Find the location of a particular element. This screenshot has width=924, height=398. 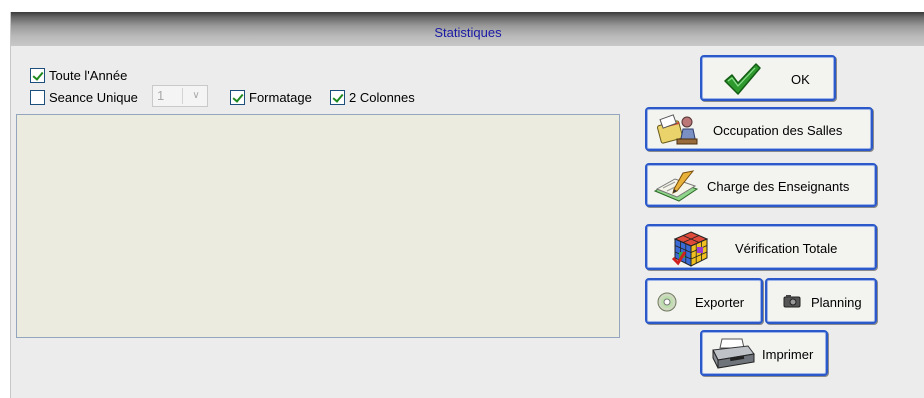

imprimer-button: Imprimer is located at coordinates (764, 353).